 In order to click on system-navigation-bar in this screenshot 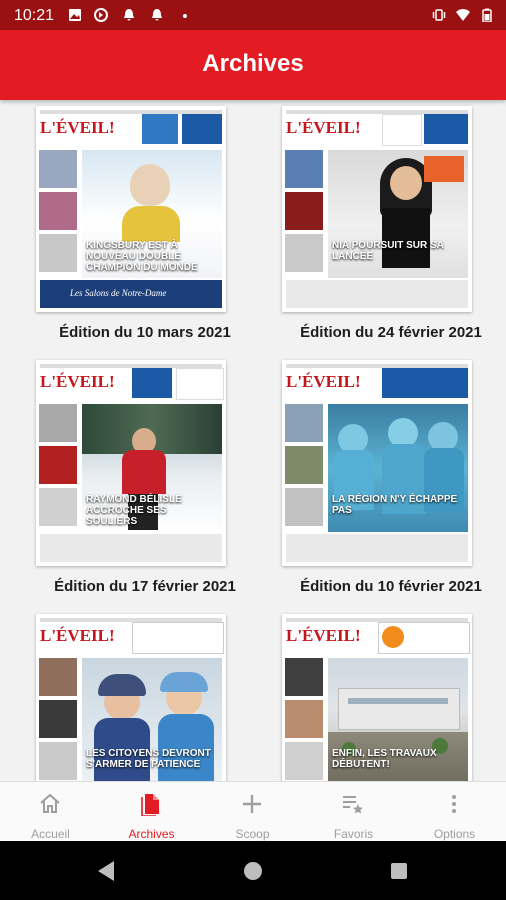, I will do `click(253, 870)`.